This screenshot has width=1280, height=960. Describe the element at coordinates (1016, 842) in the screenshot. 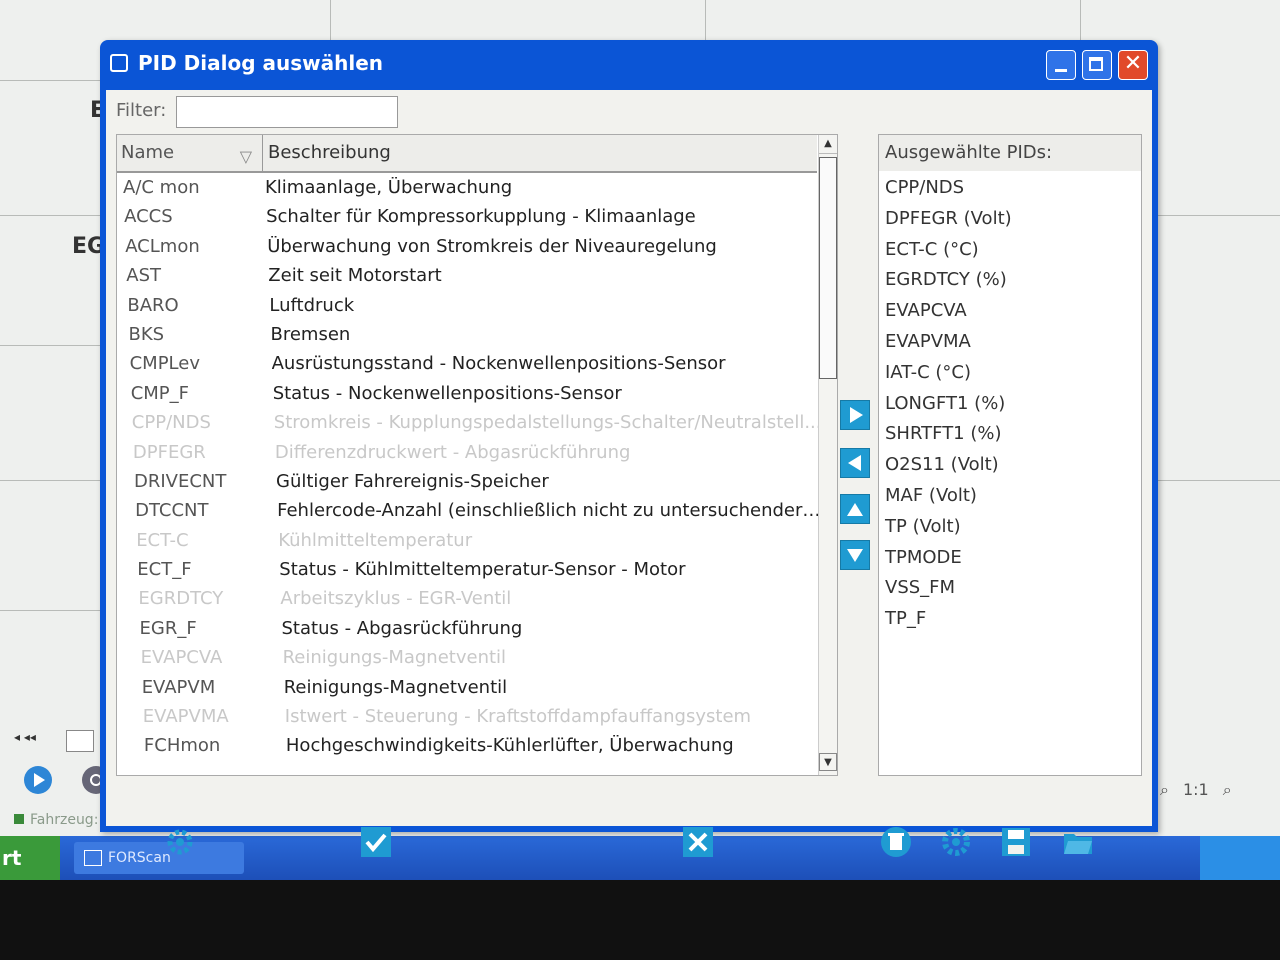

I see `save-button` at that location.